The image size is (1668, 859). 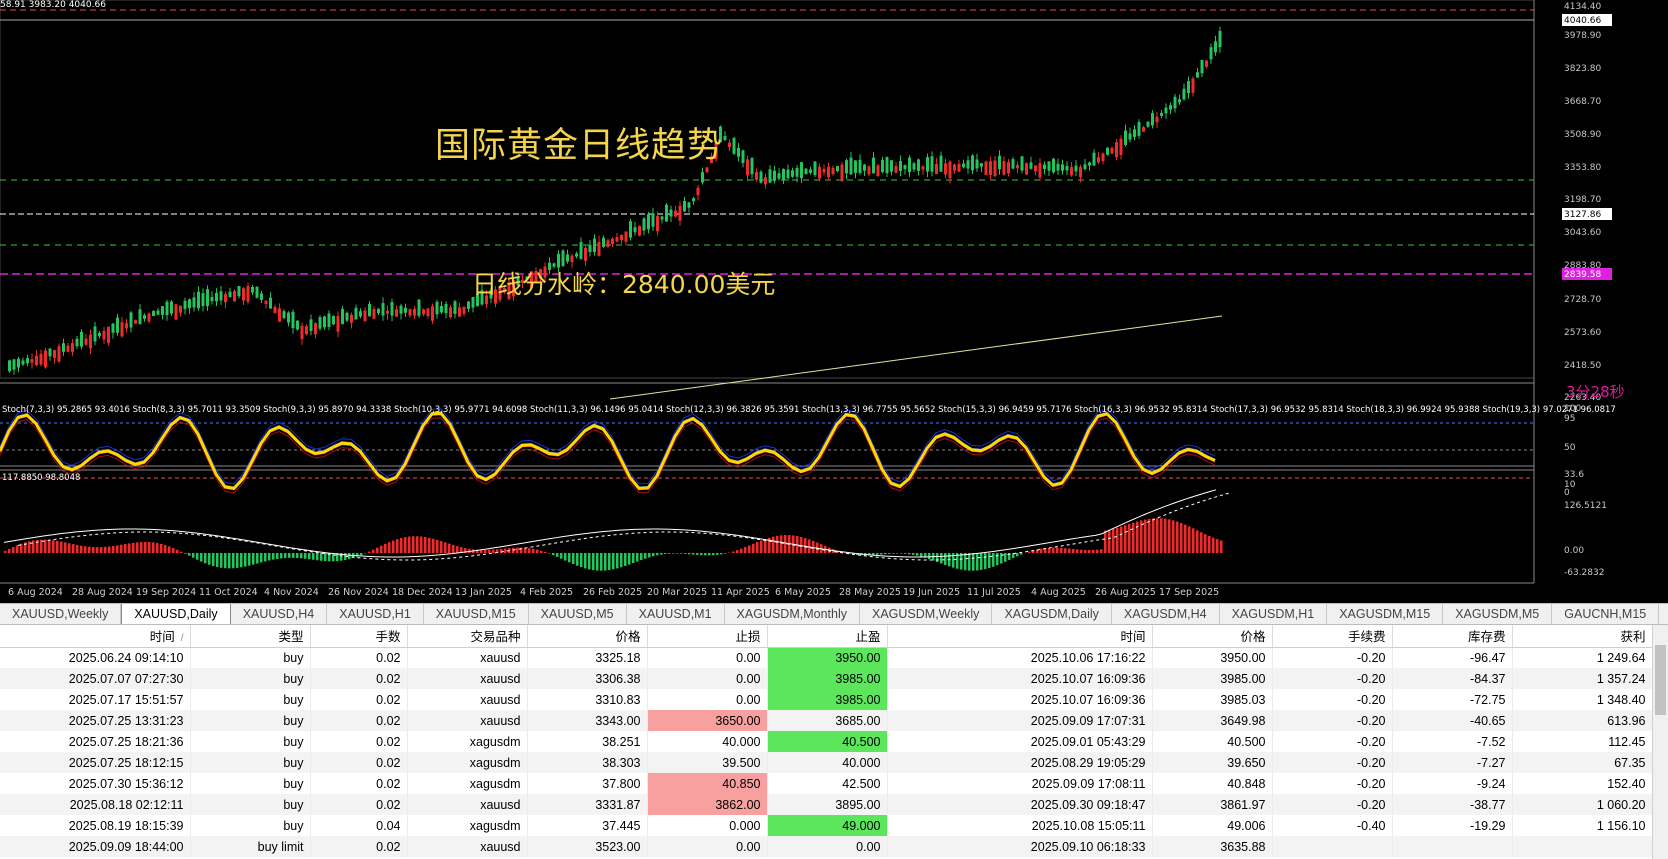 What do you see at coordinates (1020, 636) in the screenshot?
I see `column-header: 时间` at bounding box center [1020, 636].